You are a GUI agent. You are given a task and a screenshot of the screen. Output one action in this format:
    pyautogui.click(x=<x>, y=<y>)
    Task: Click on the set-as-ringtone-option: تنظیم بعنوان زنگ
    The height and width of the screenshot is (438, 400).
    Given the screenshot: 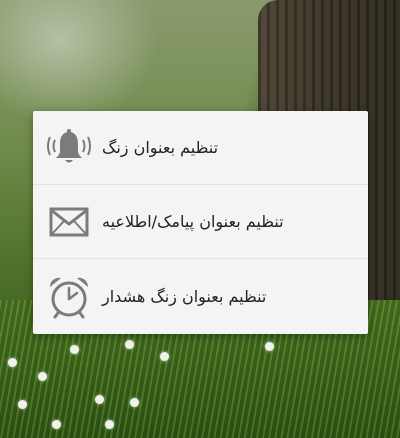 What is the action you would take?
    pyautogui.click(x=200, y=148)
    